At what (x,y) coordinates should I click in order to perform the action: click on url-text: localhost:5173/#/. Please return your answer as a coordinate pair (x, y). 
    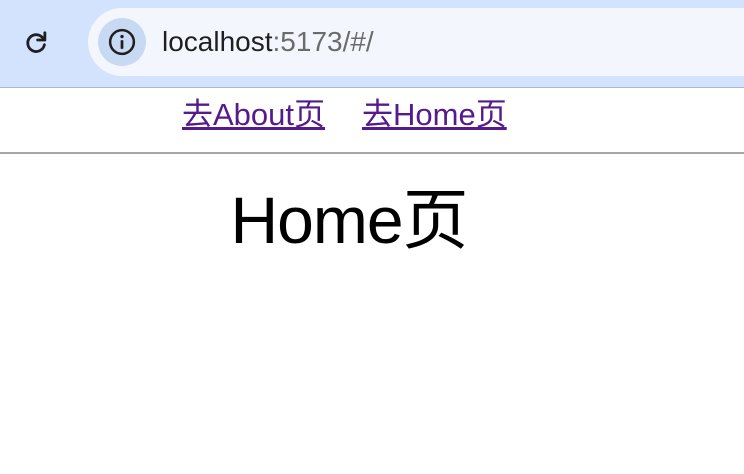
    Looking at the image, I should click on (268, 42).